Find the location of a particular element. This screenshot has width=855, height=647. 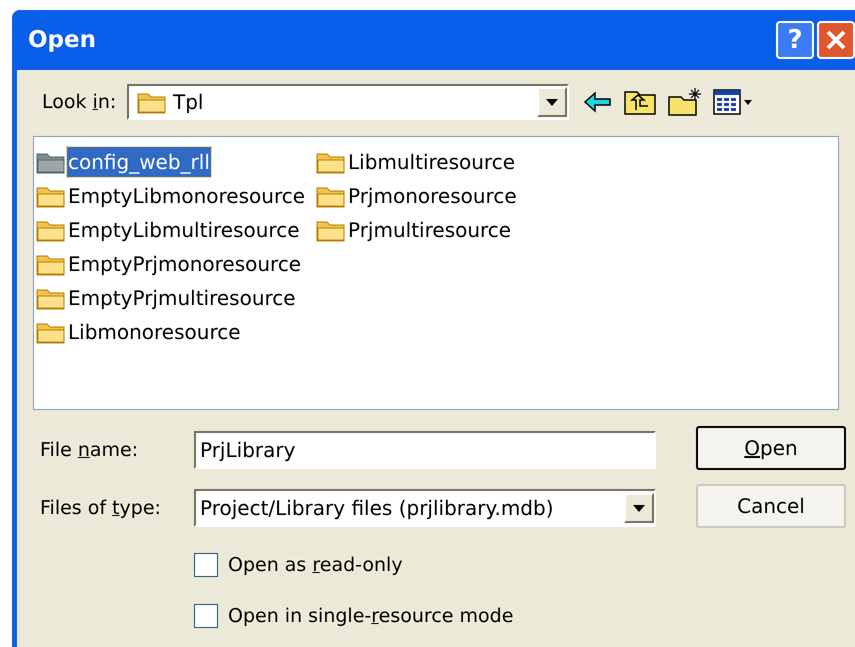

cancel-button: Cancel is located at coordinates (771, 506).